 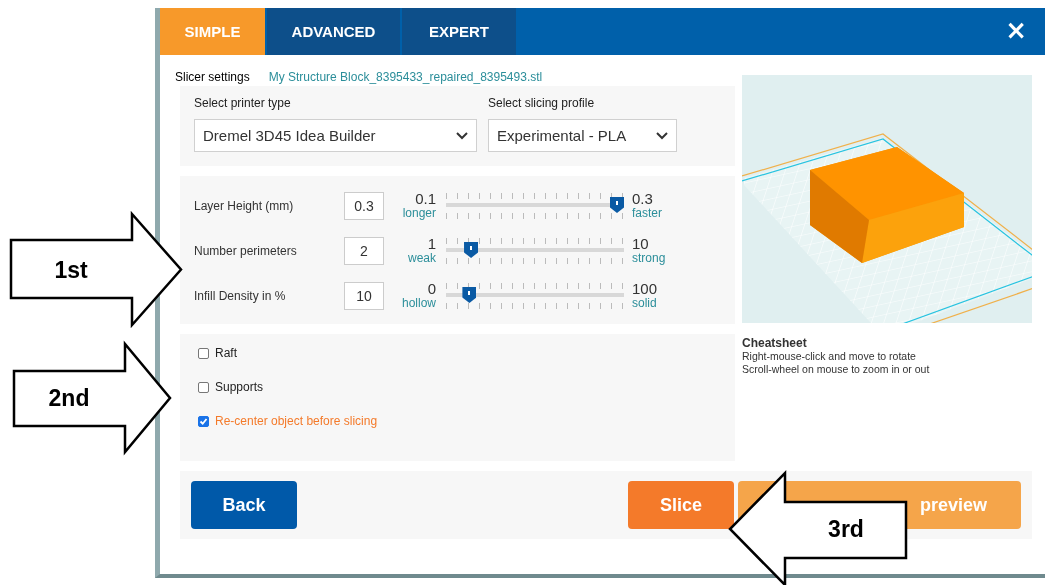 What do you see at coordinates (364, 251) in the screenshot?
I see `number-field: 2` at bounding box center [364, 251].